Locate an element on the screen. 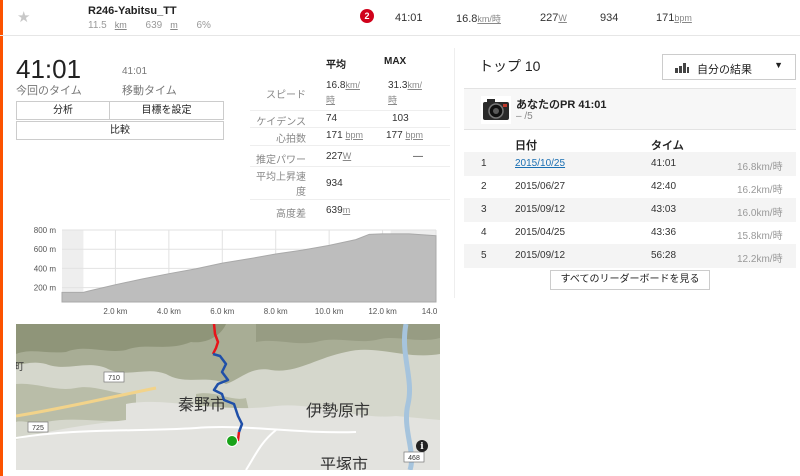 This screenshot has height=476, width=800. row-time: 41:01 is located at coordinates (664, 163).